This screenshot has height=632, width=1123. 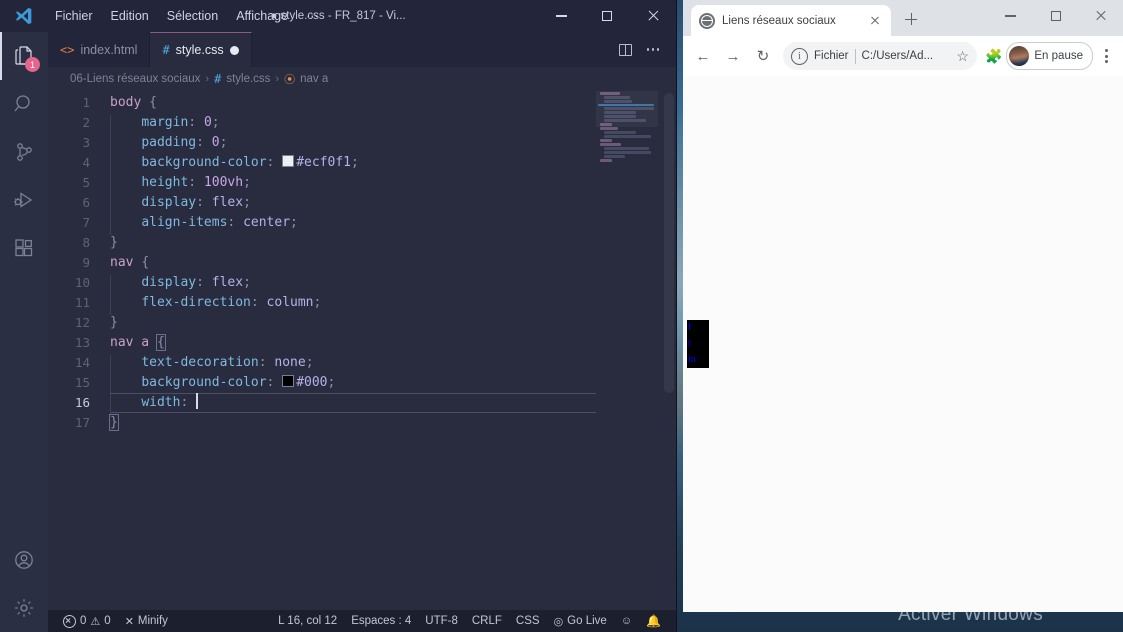 I want to click on plus-icon, so click(x=911, y=19).